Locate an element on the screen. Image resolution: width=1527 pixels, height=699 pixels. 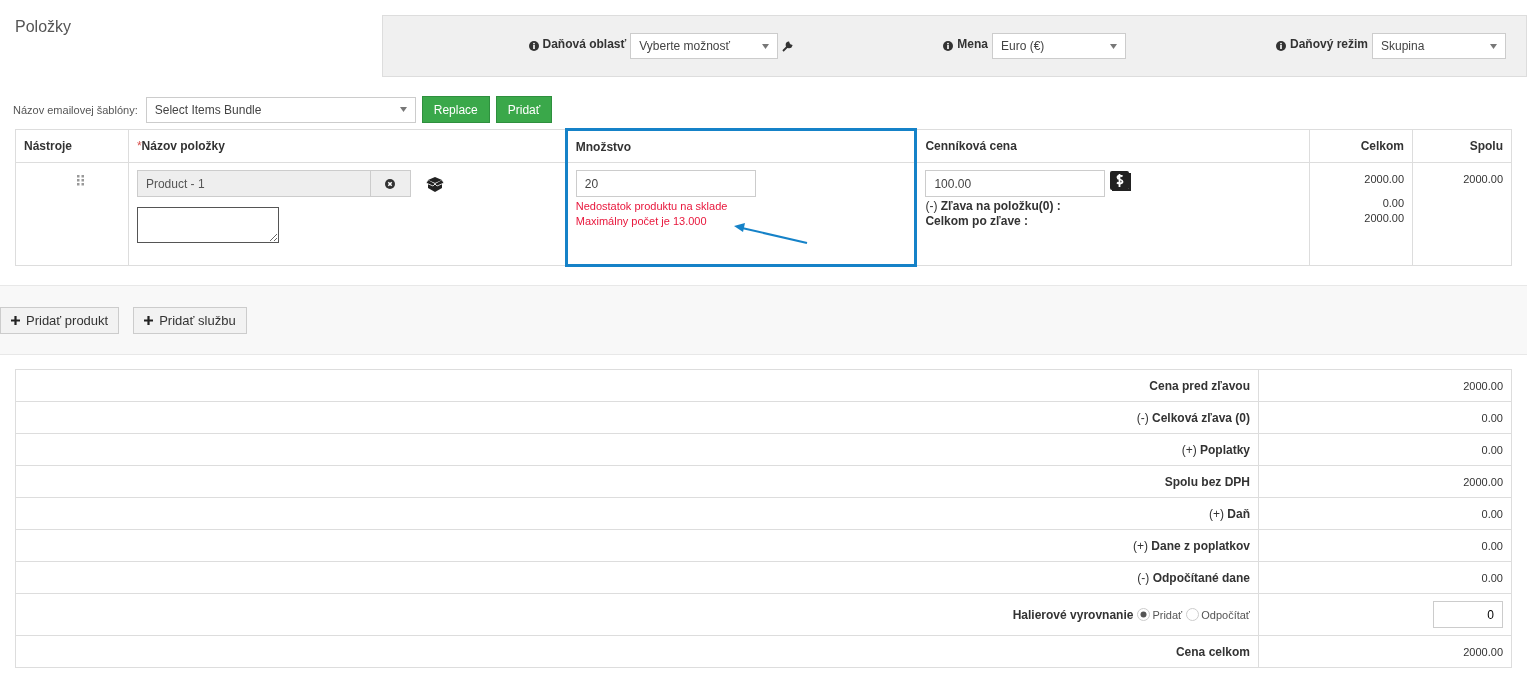
select-field: Euro (€) is located at coordinates (1058, 46).